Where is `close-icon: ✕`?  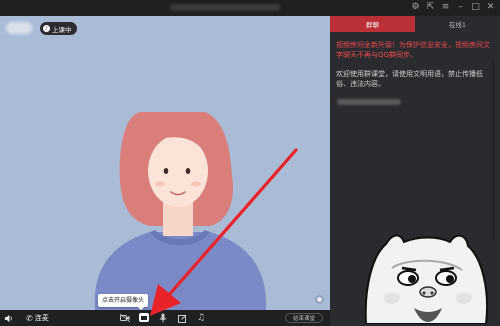
close-icon: ✕ is located at coordinates (490, 7).